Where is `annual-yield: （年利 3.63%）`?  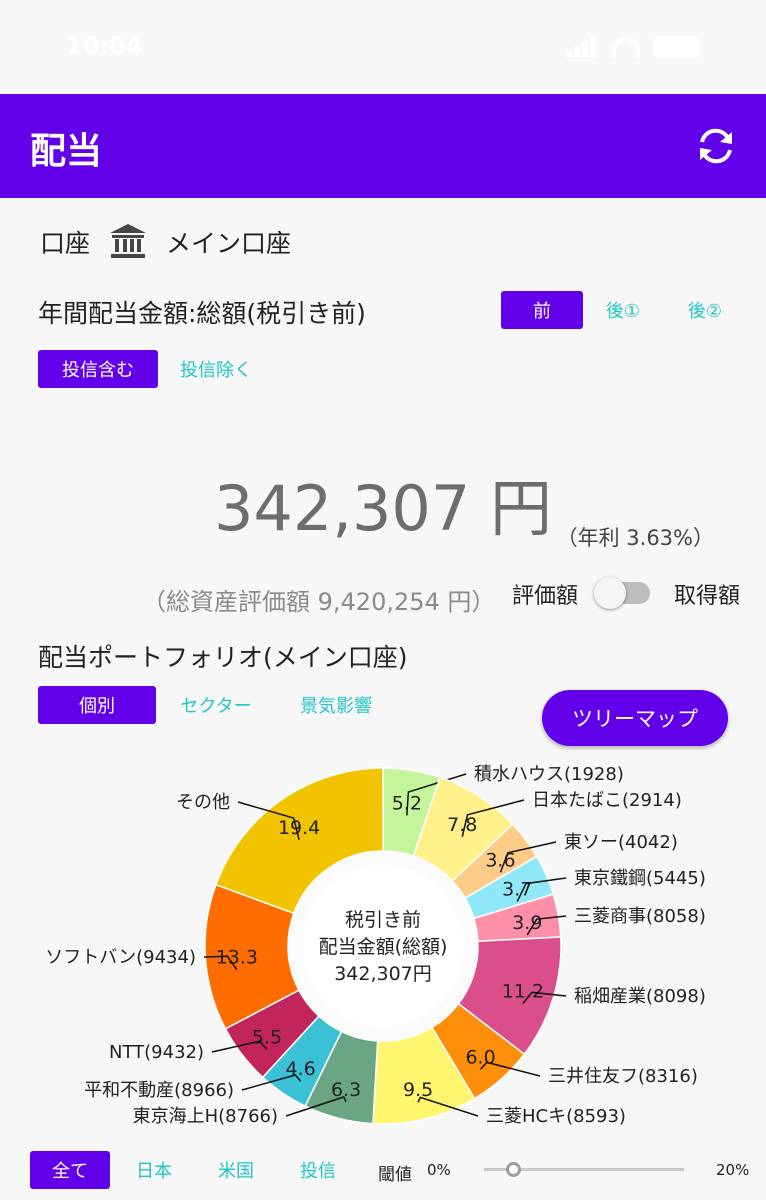
annual-yield: （年利 3.63%） is located at coordinates (635, 538).